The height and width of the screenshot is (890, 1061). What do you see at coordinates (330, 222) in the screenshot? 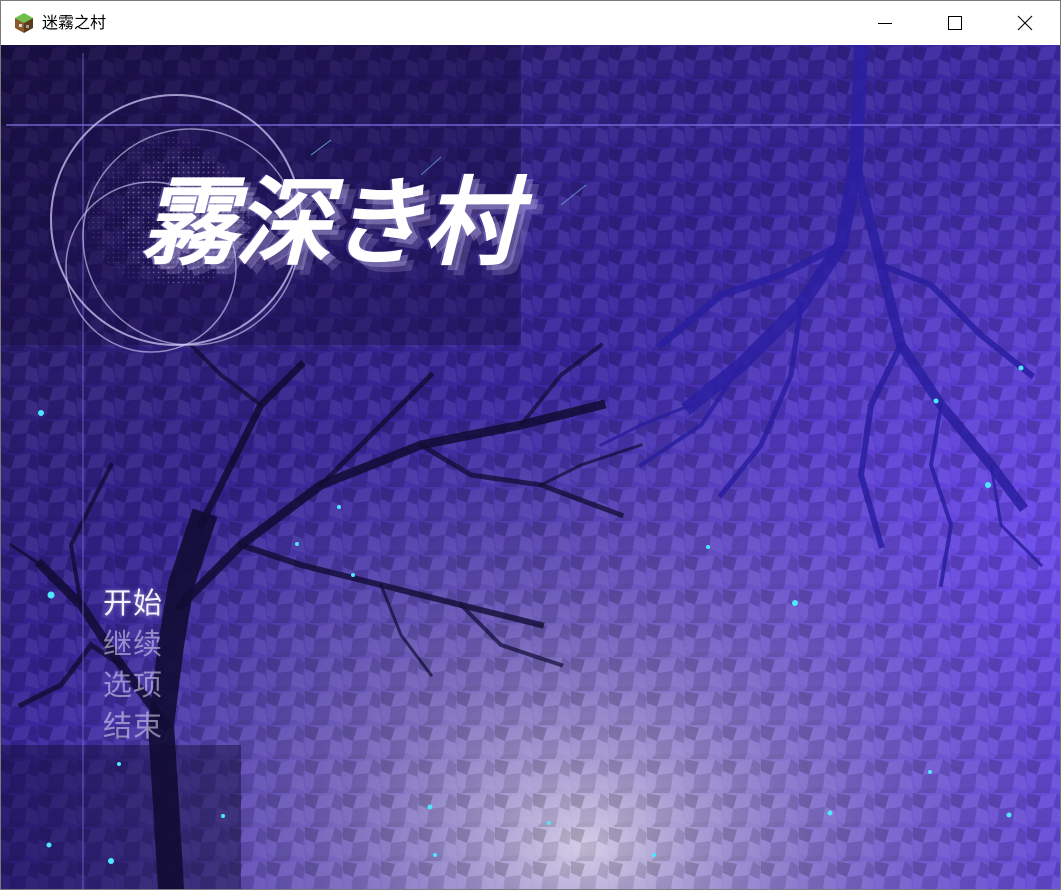
I see `game-logo-title: 霧深き村` at bounding box center [330, 222].